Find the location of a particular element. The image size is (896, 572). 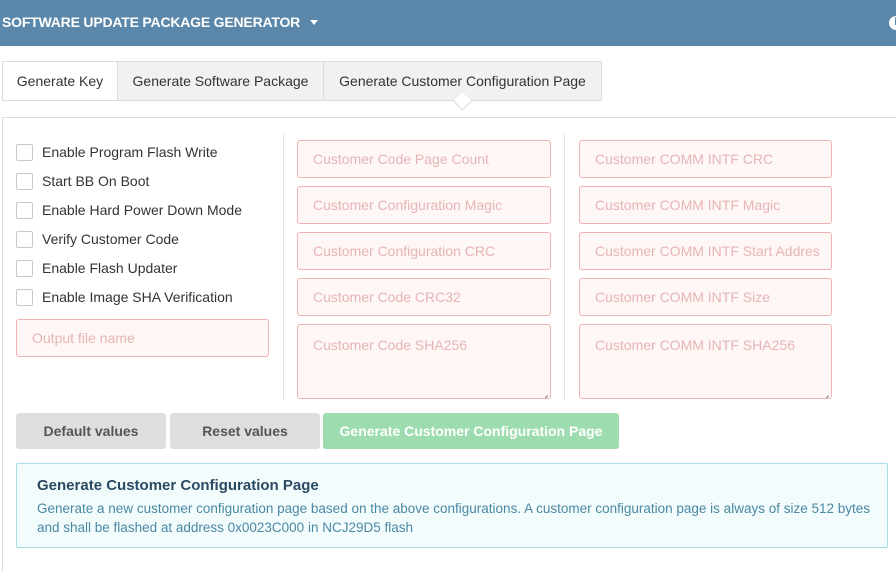

info-icon is located at coordinates (892, 22).